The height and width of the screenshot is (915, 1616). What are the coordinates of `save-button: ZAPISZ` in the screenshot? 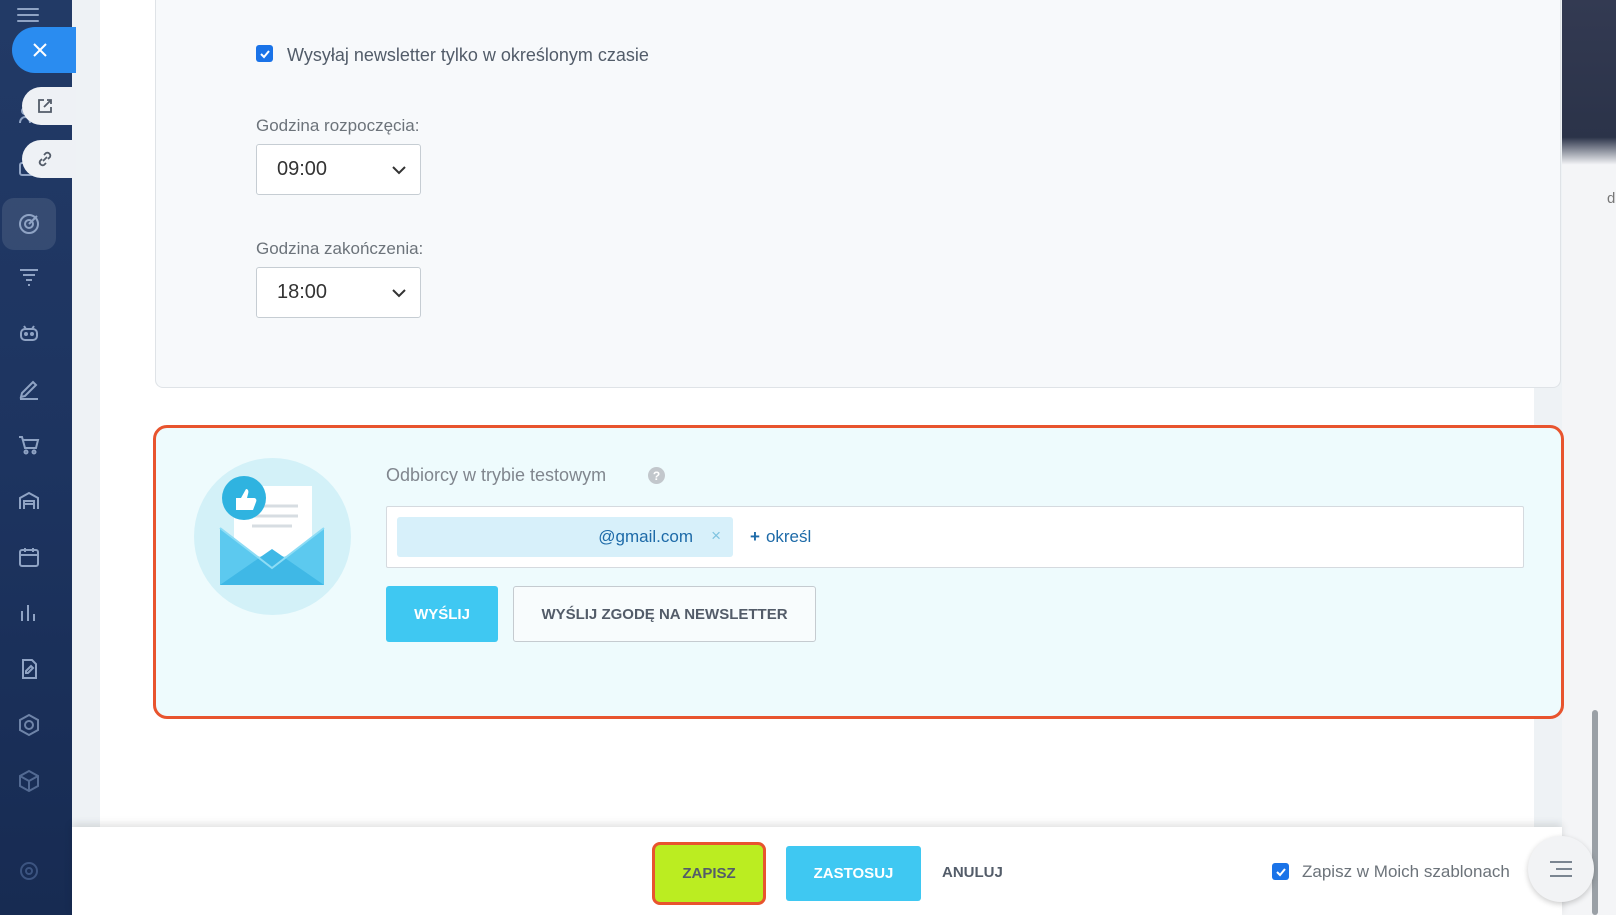 It's located at (709, 873).